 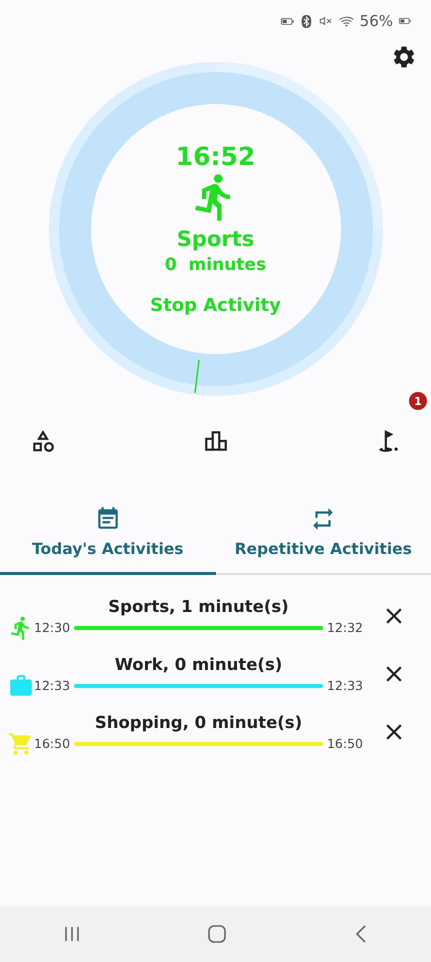 What do you see at coordinates (198, 606) in the screenshot?
I see `activity-title: Sports, 1 minute(s)` at bounding box center [198, 606].